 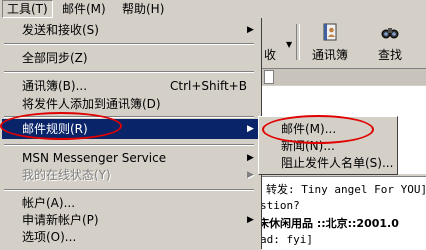 What do you see at coordinates (130, 175) in the screenshot?
I see `menu-item-my-status: 我的在线状态(Y) ▶` at bounding box center [130, 175].